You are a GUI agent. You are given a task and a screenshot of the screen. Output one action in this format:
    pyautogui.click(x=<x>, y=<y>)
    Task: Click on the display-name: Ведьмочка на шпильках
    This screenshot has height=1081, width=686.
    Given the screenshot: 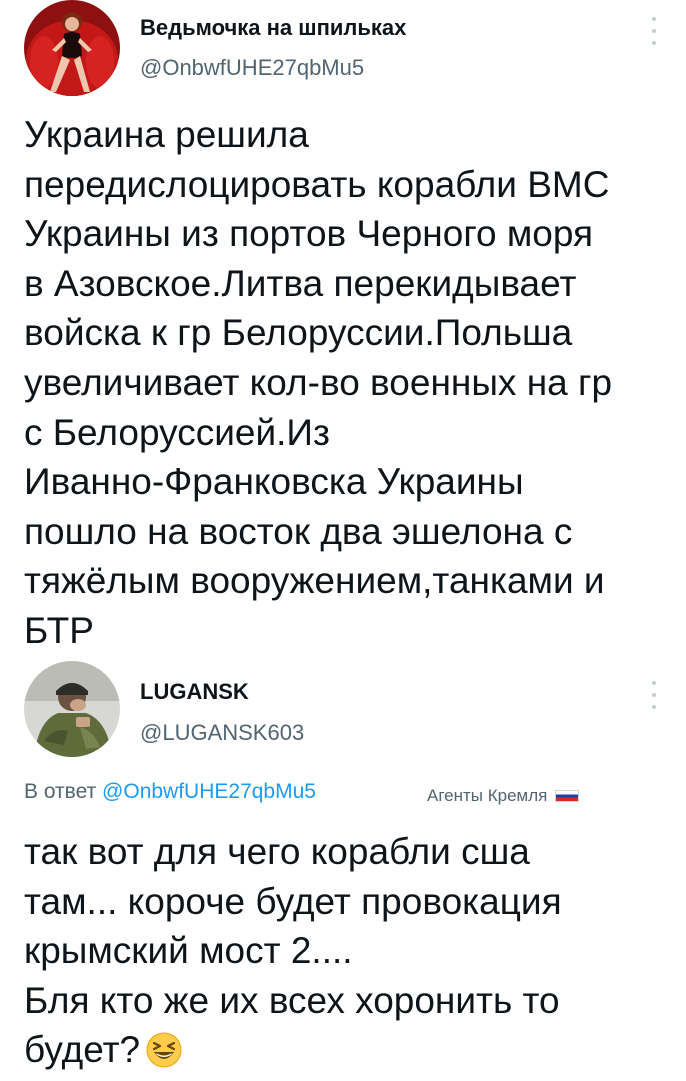 What is the action you would take?
    pyautogui.click(x=273, y=28)
    